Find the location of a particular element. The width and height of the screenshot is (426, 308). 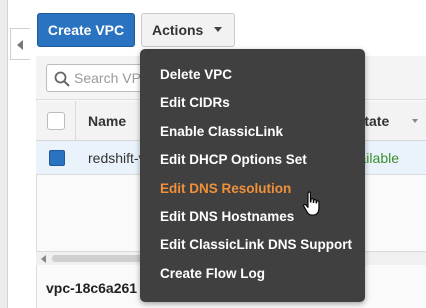

collapse-panel-toggle is located at coordinates (20, 44).